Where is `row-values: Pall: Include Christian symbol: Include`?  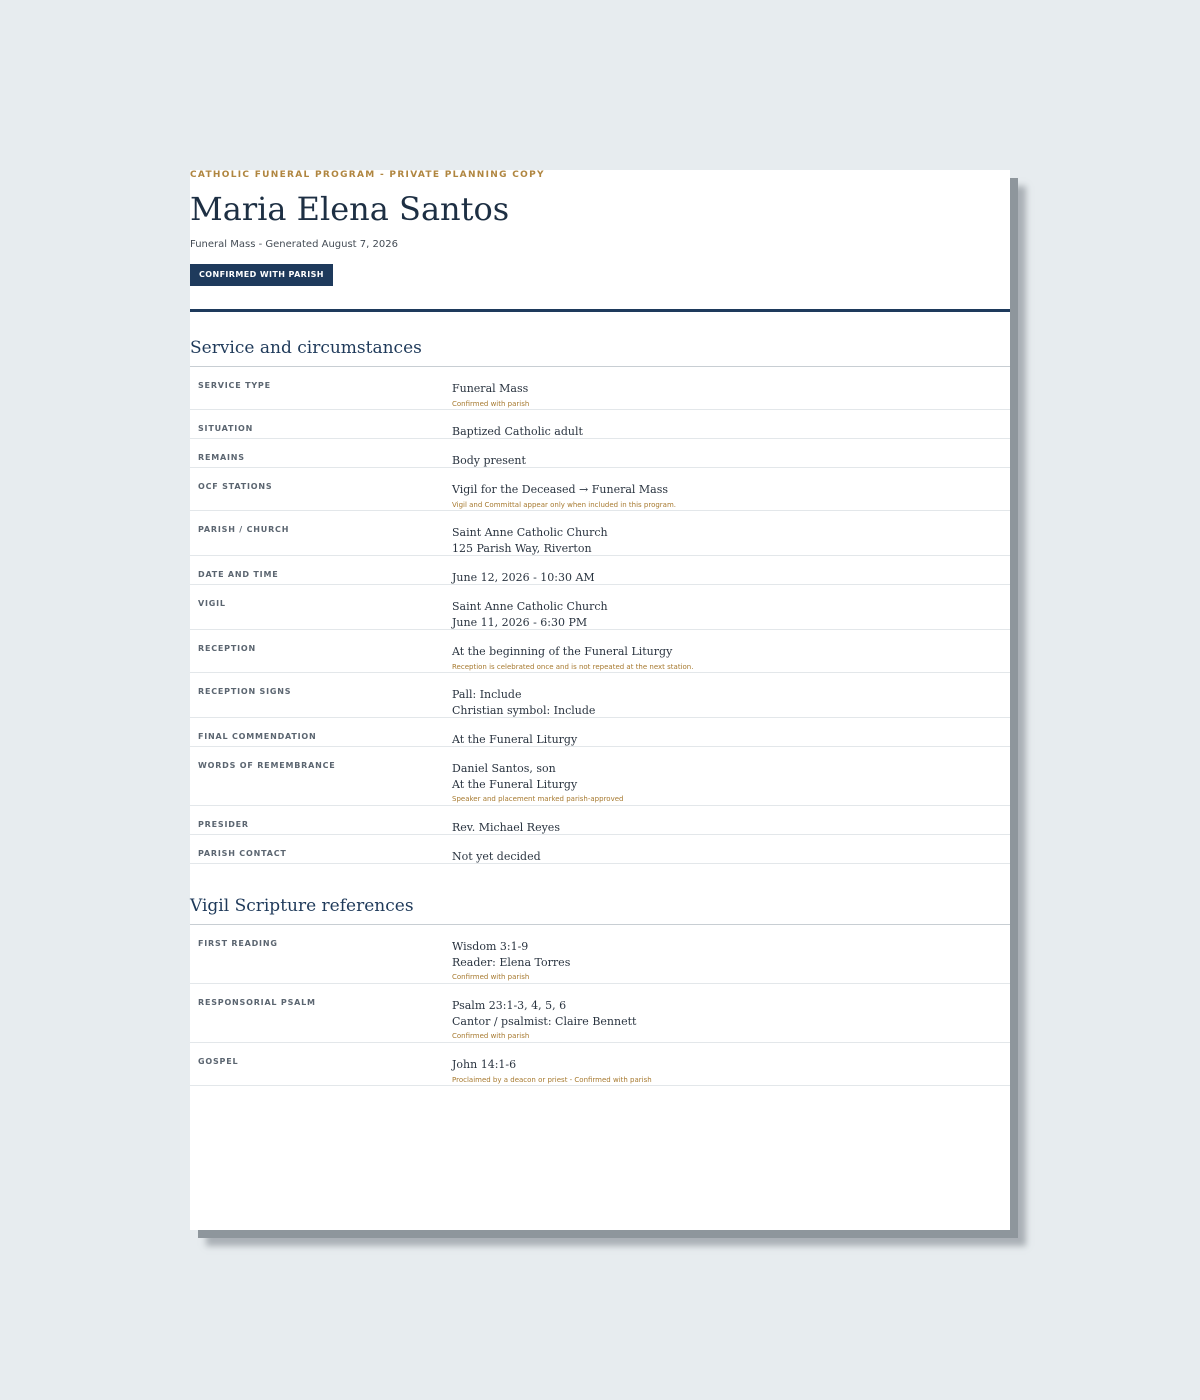 row-values: Pall: Include Christian symbol: Include is located at coordinates (523, 702).